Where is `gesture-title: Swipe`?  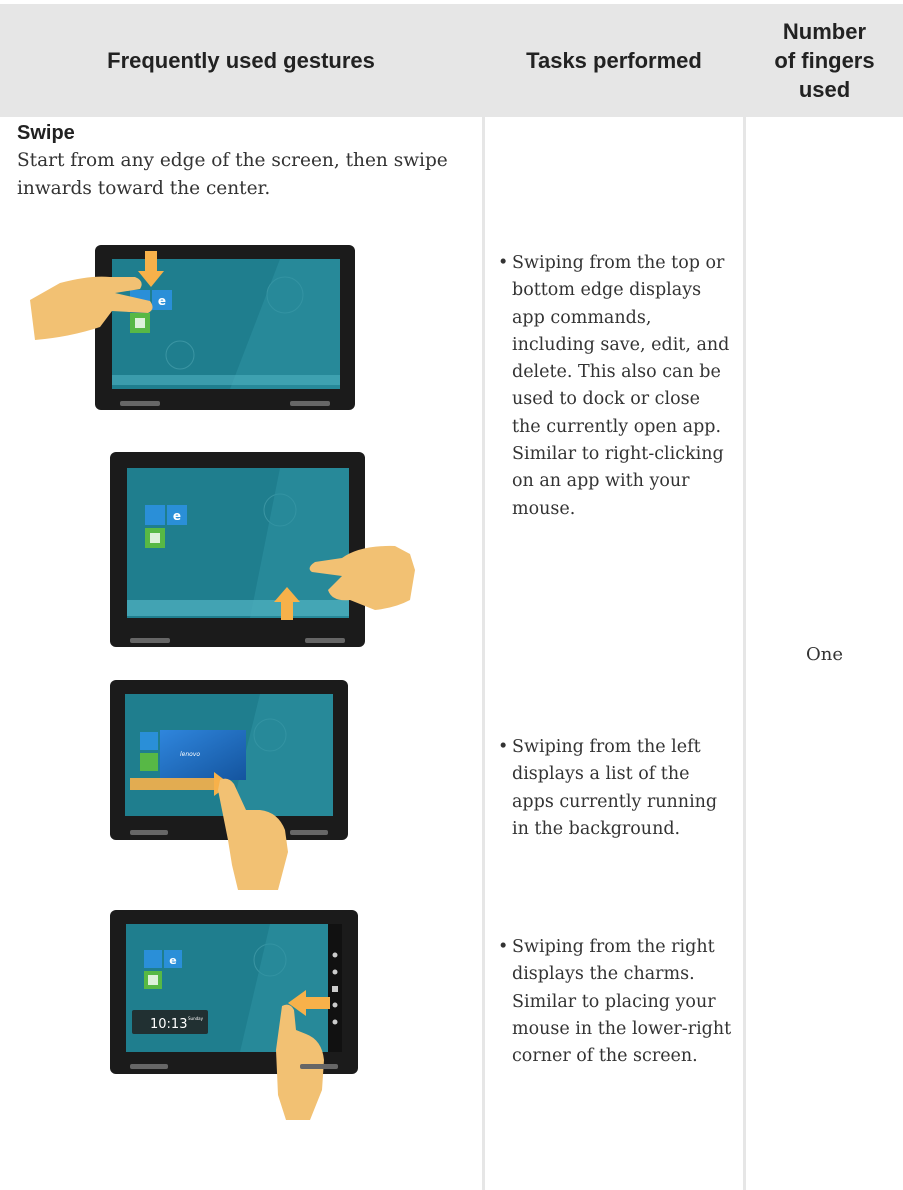
gesture-title: Swipe is located at coordinates (46, 133).